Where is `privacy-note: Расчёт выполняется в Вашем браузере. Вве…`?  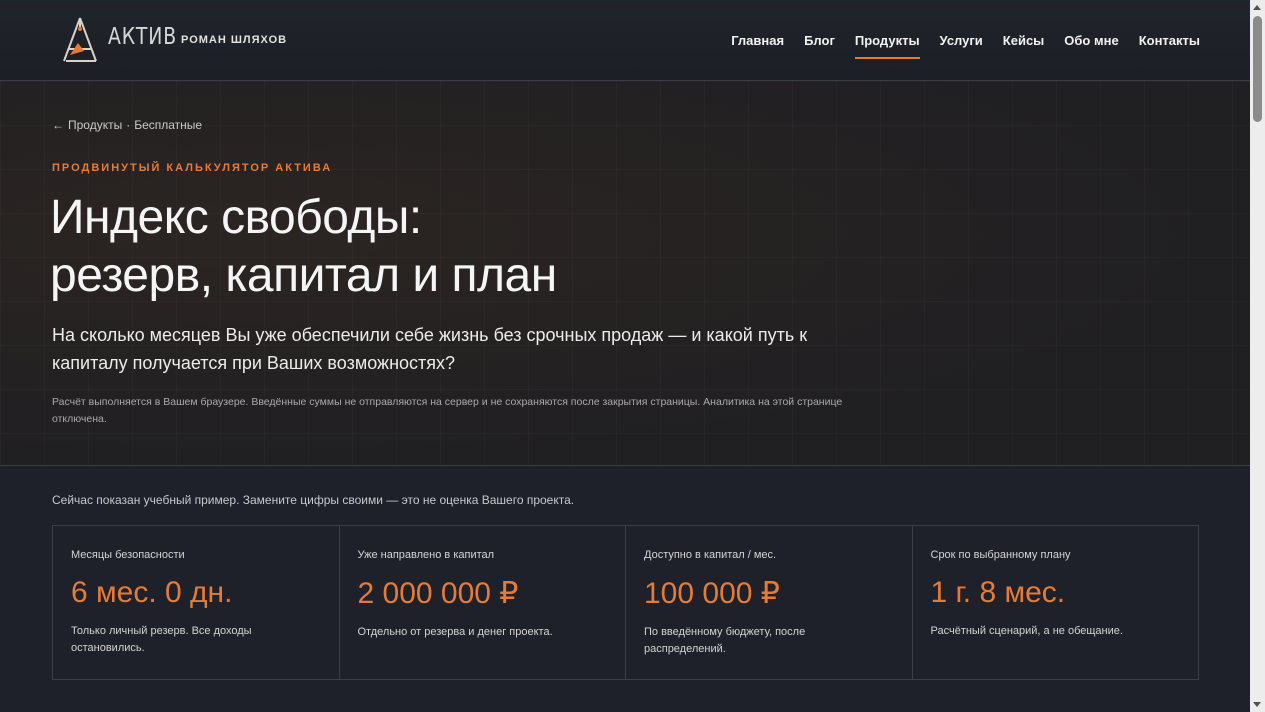 privacy-note: Расчёт выполняется в Вашем браузере. Вве… is located at coordinates (447, 410).